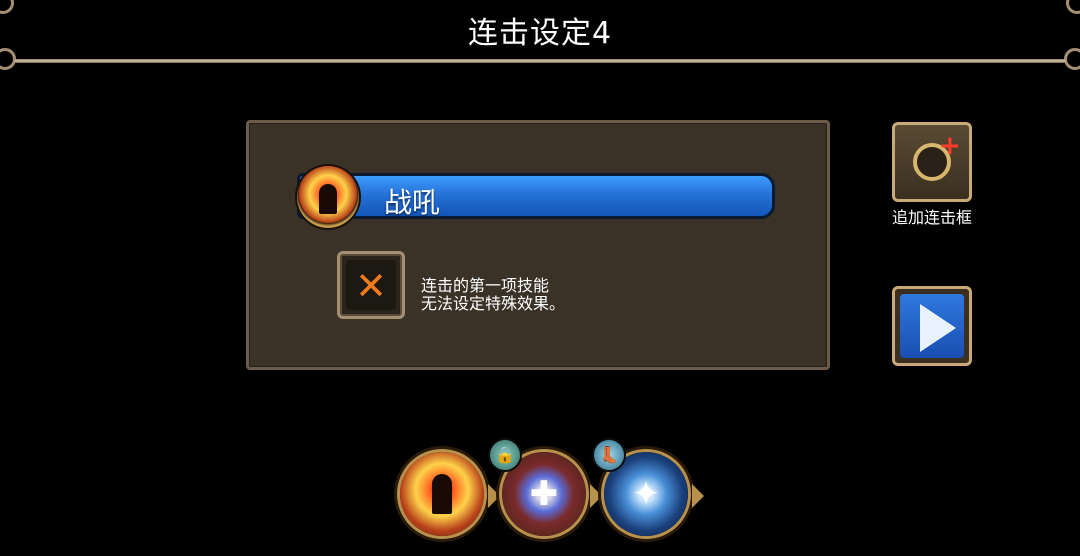 This screenshot has height=556, width=1080. I want to click on play-button-face, so click(932, 326).